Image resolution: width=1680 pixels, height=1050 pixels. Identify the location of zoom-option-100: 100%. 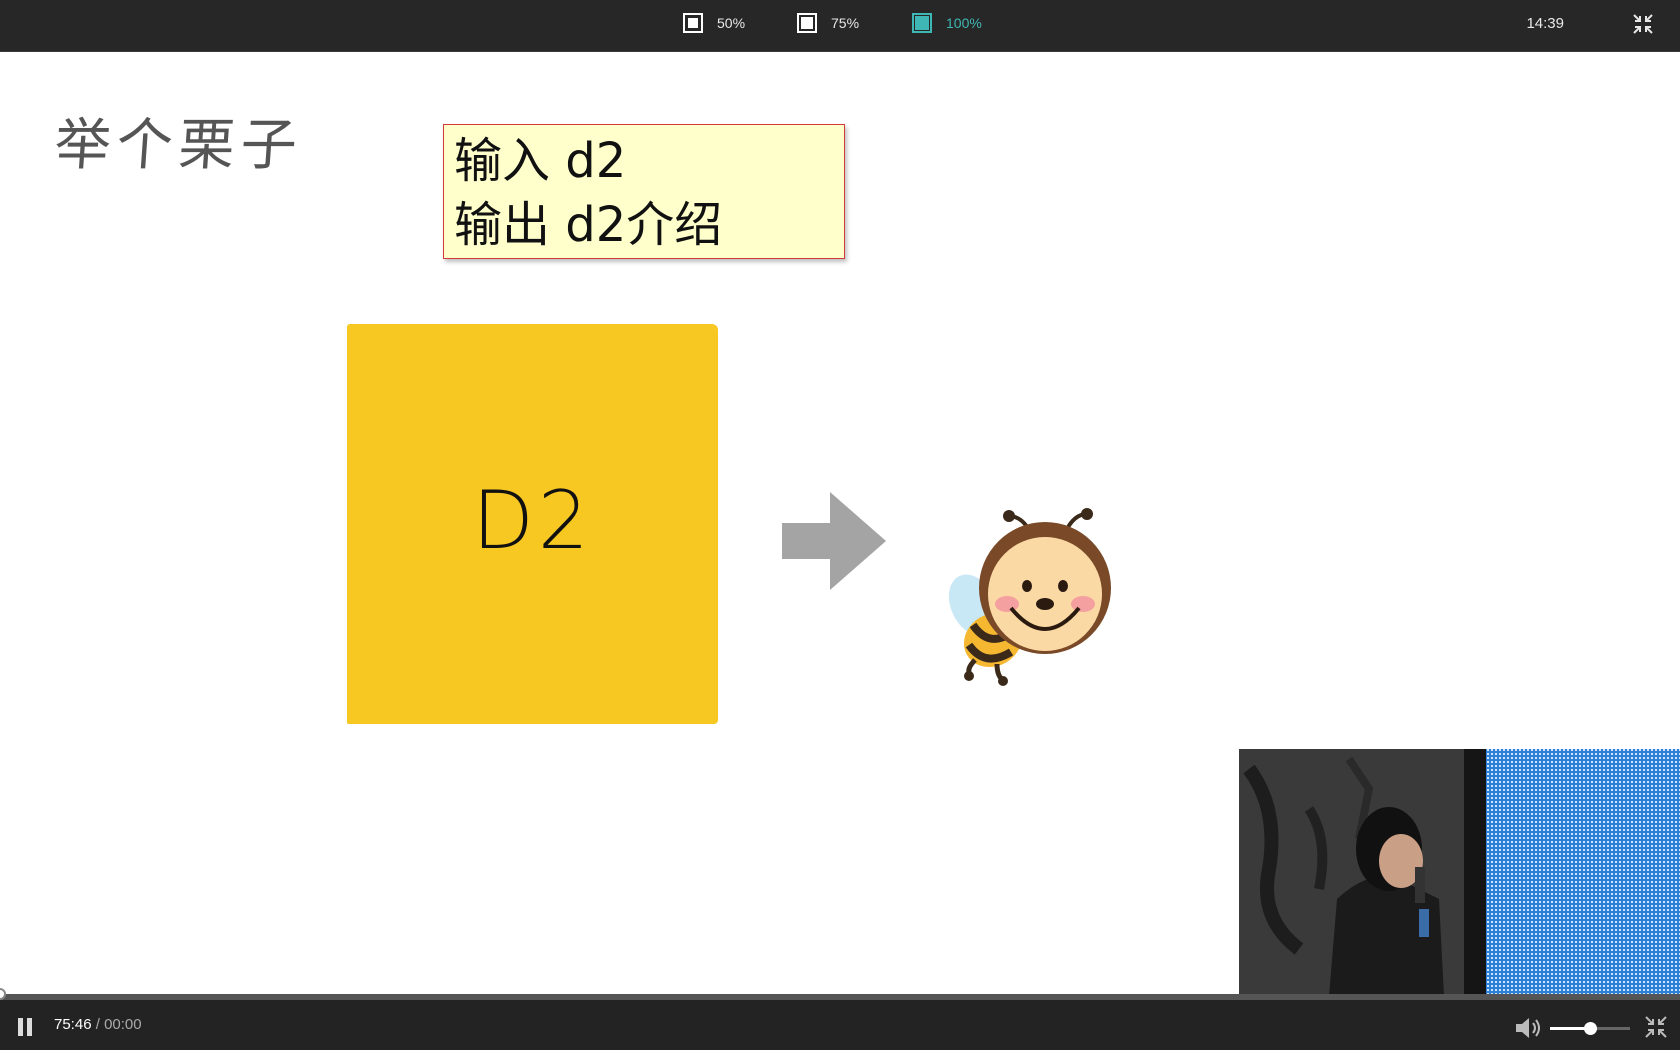
(947, 23).